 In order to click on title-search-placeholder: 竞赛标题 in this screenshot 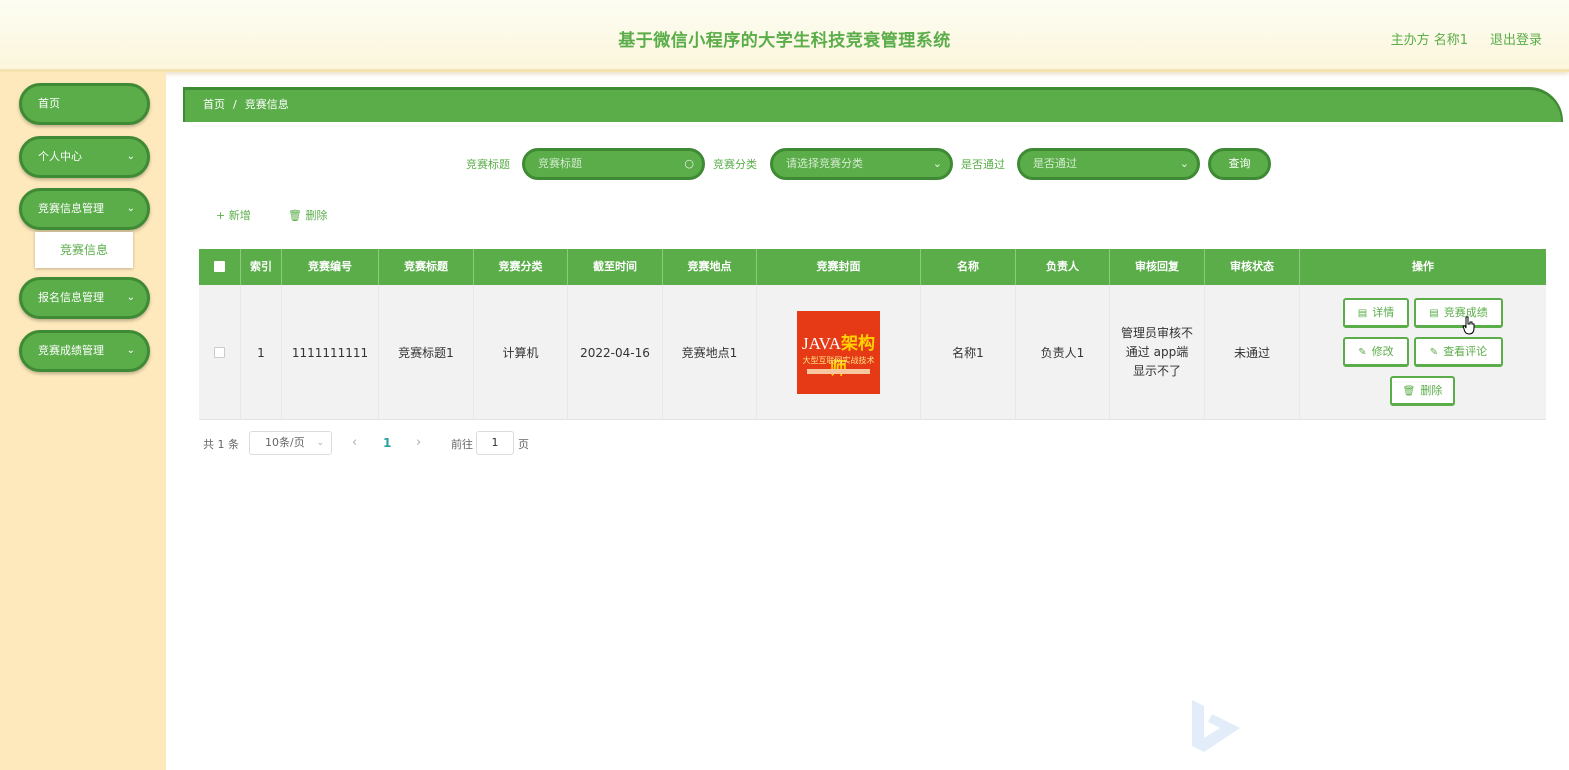, I will do `click(560, 163)`.